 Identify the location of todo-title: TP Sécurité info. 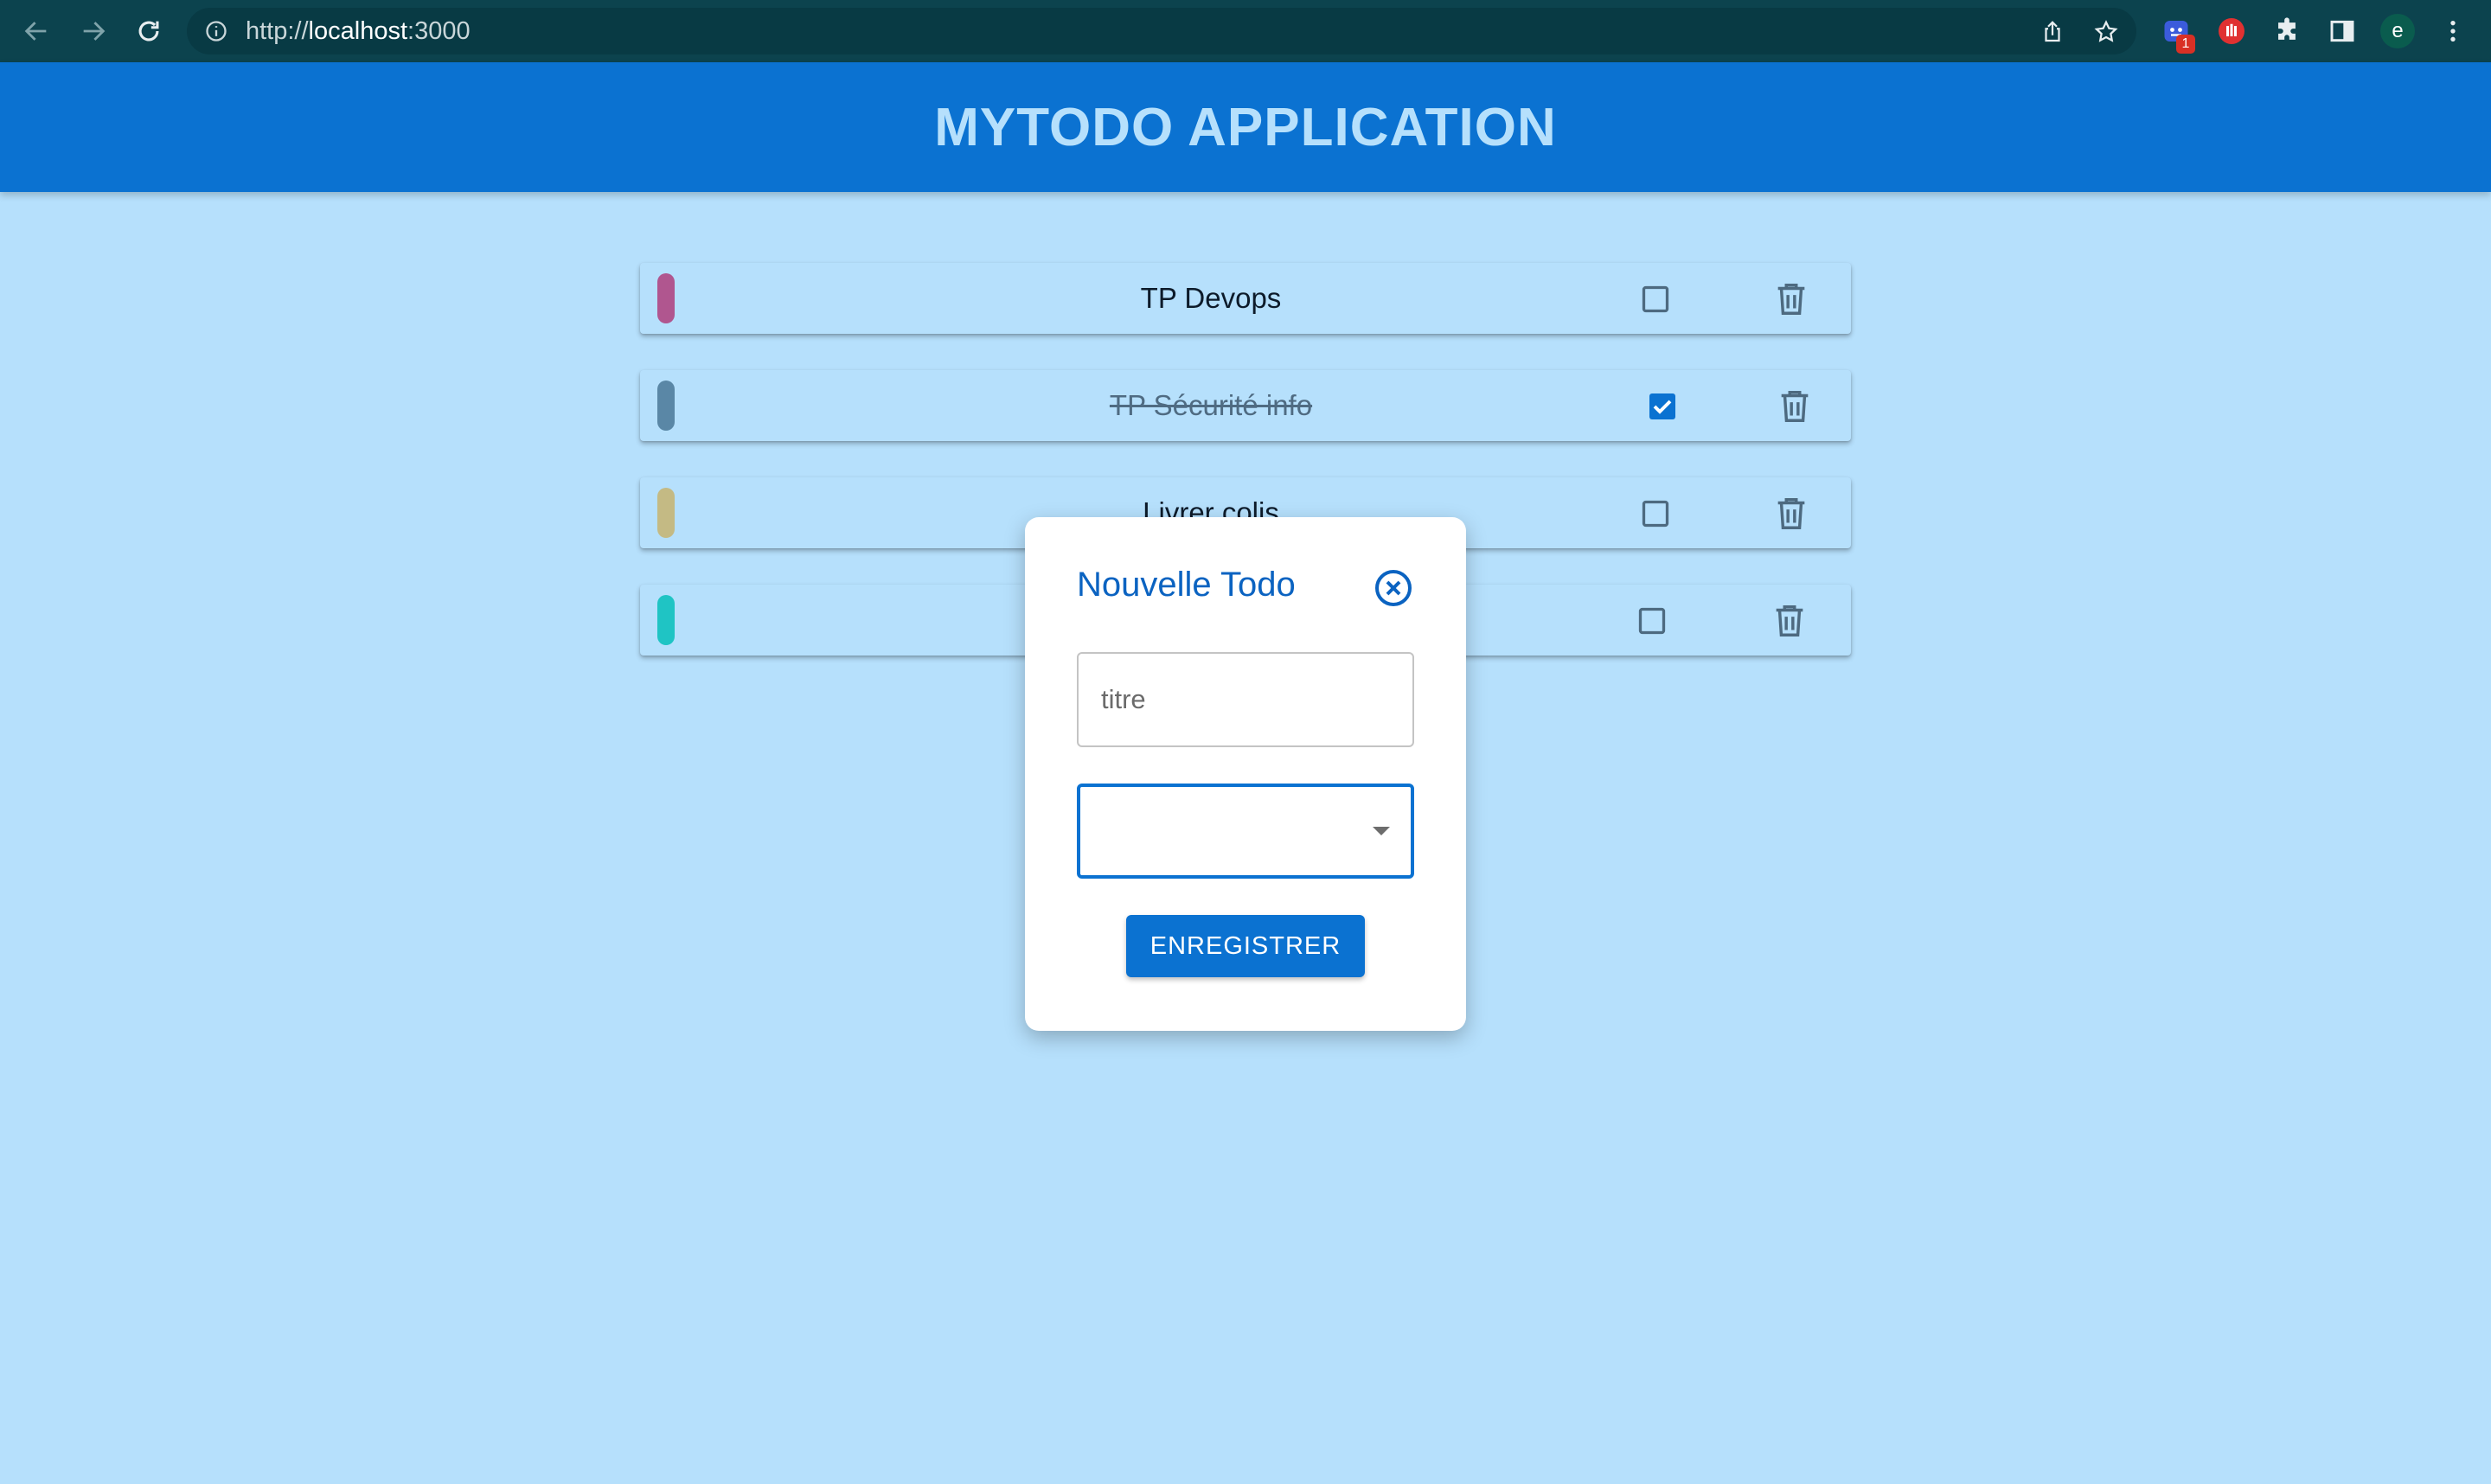
(1211, 405).